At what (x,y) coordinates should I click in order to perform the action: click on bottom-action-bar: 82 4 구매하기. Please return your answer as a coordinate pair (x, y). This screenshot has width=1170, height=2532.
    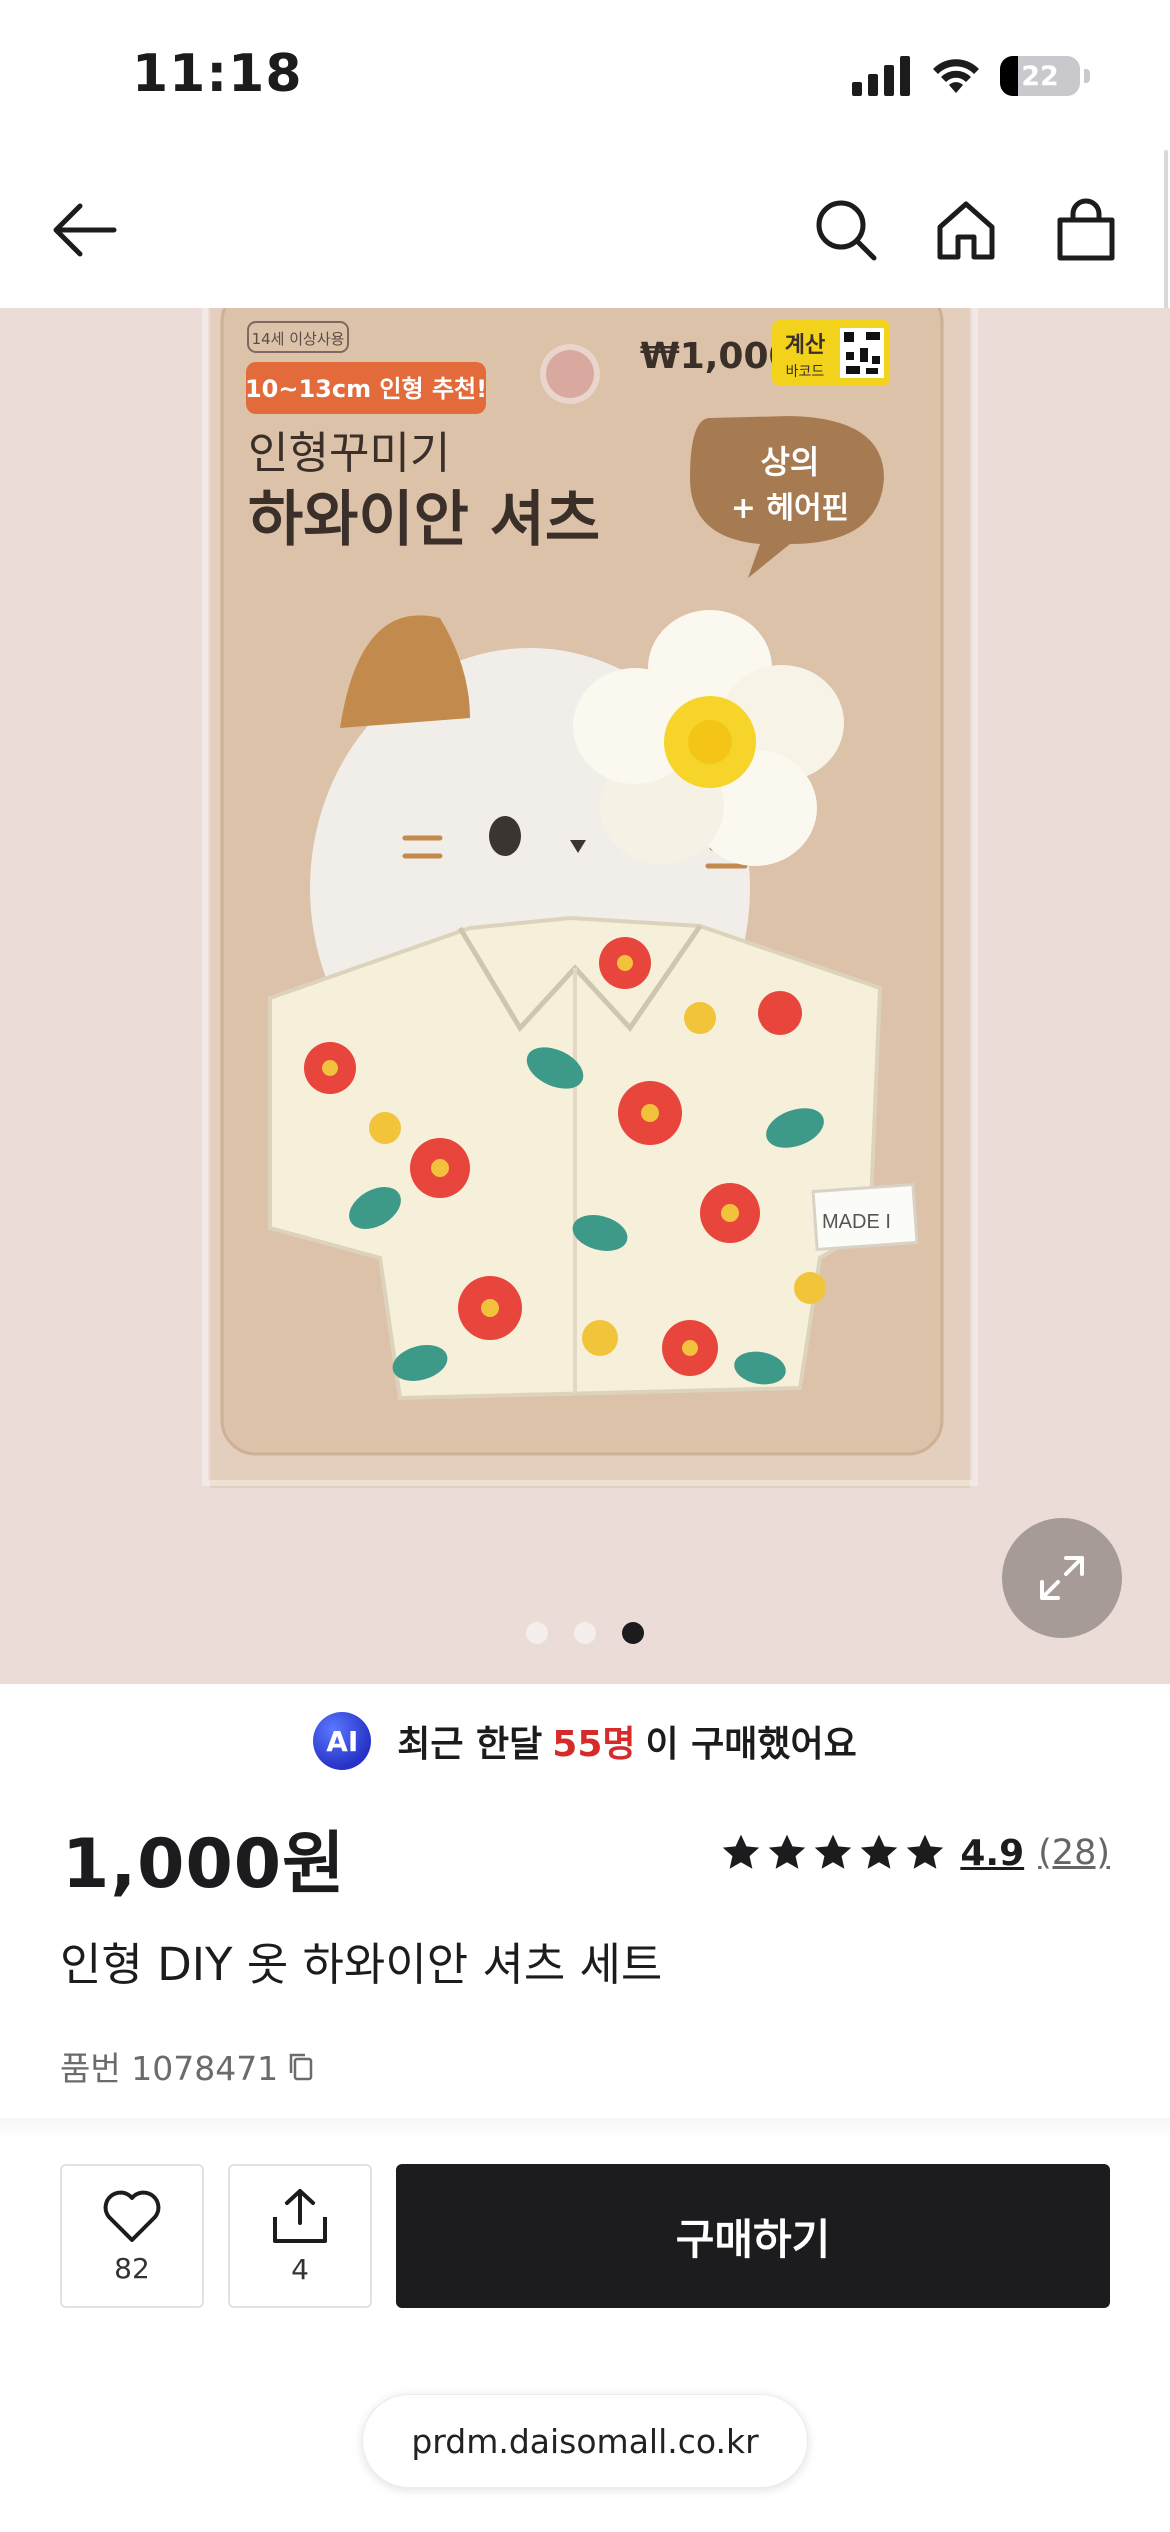
    Looking at the image, I should click on (585, 2230).